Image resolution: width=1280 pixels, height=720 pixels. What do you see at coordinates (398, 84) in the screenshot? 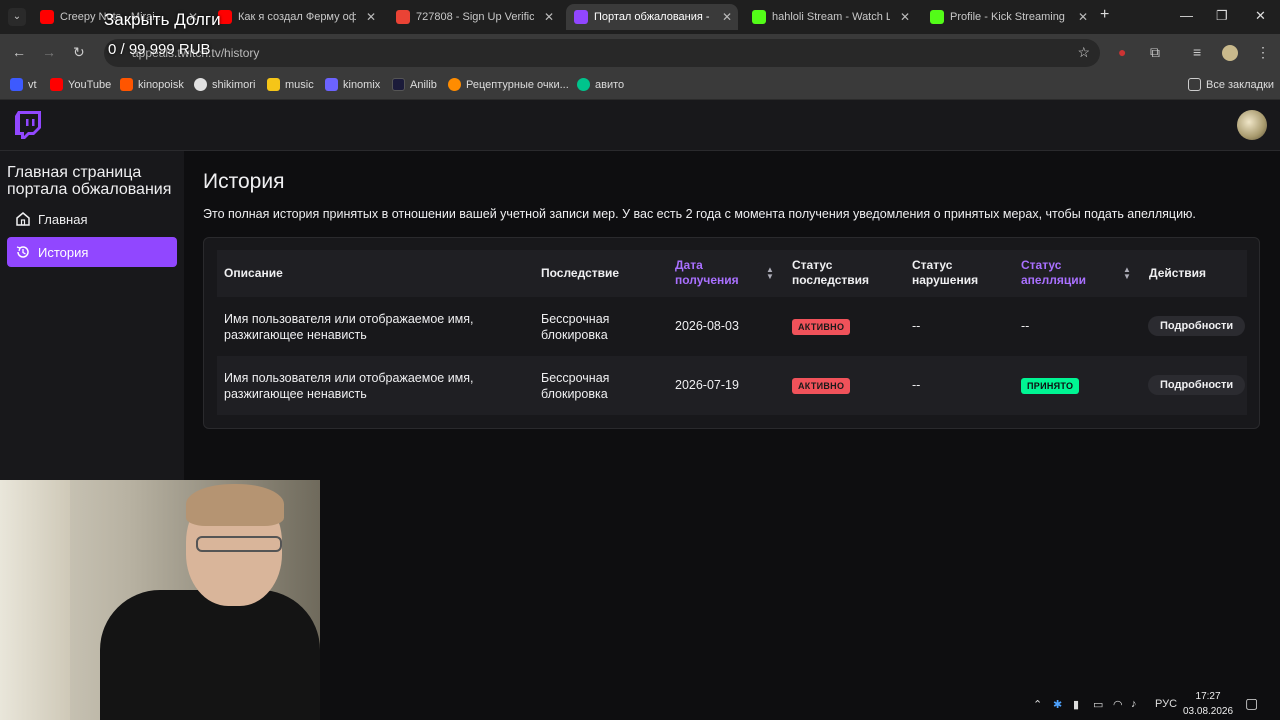
I see `anilib-icon` at bounding box center [398, 84].